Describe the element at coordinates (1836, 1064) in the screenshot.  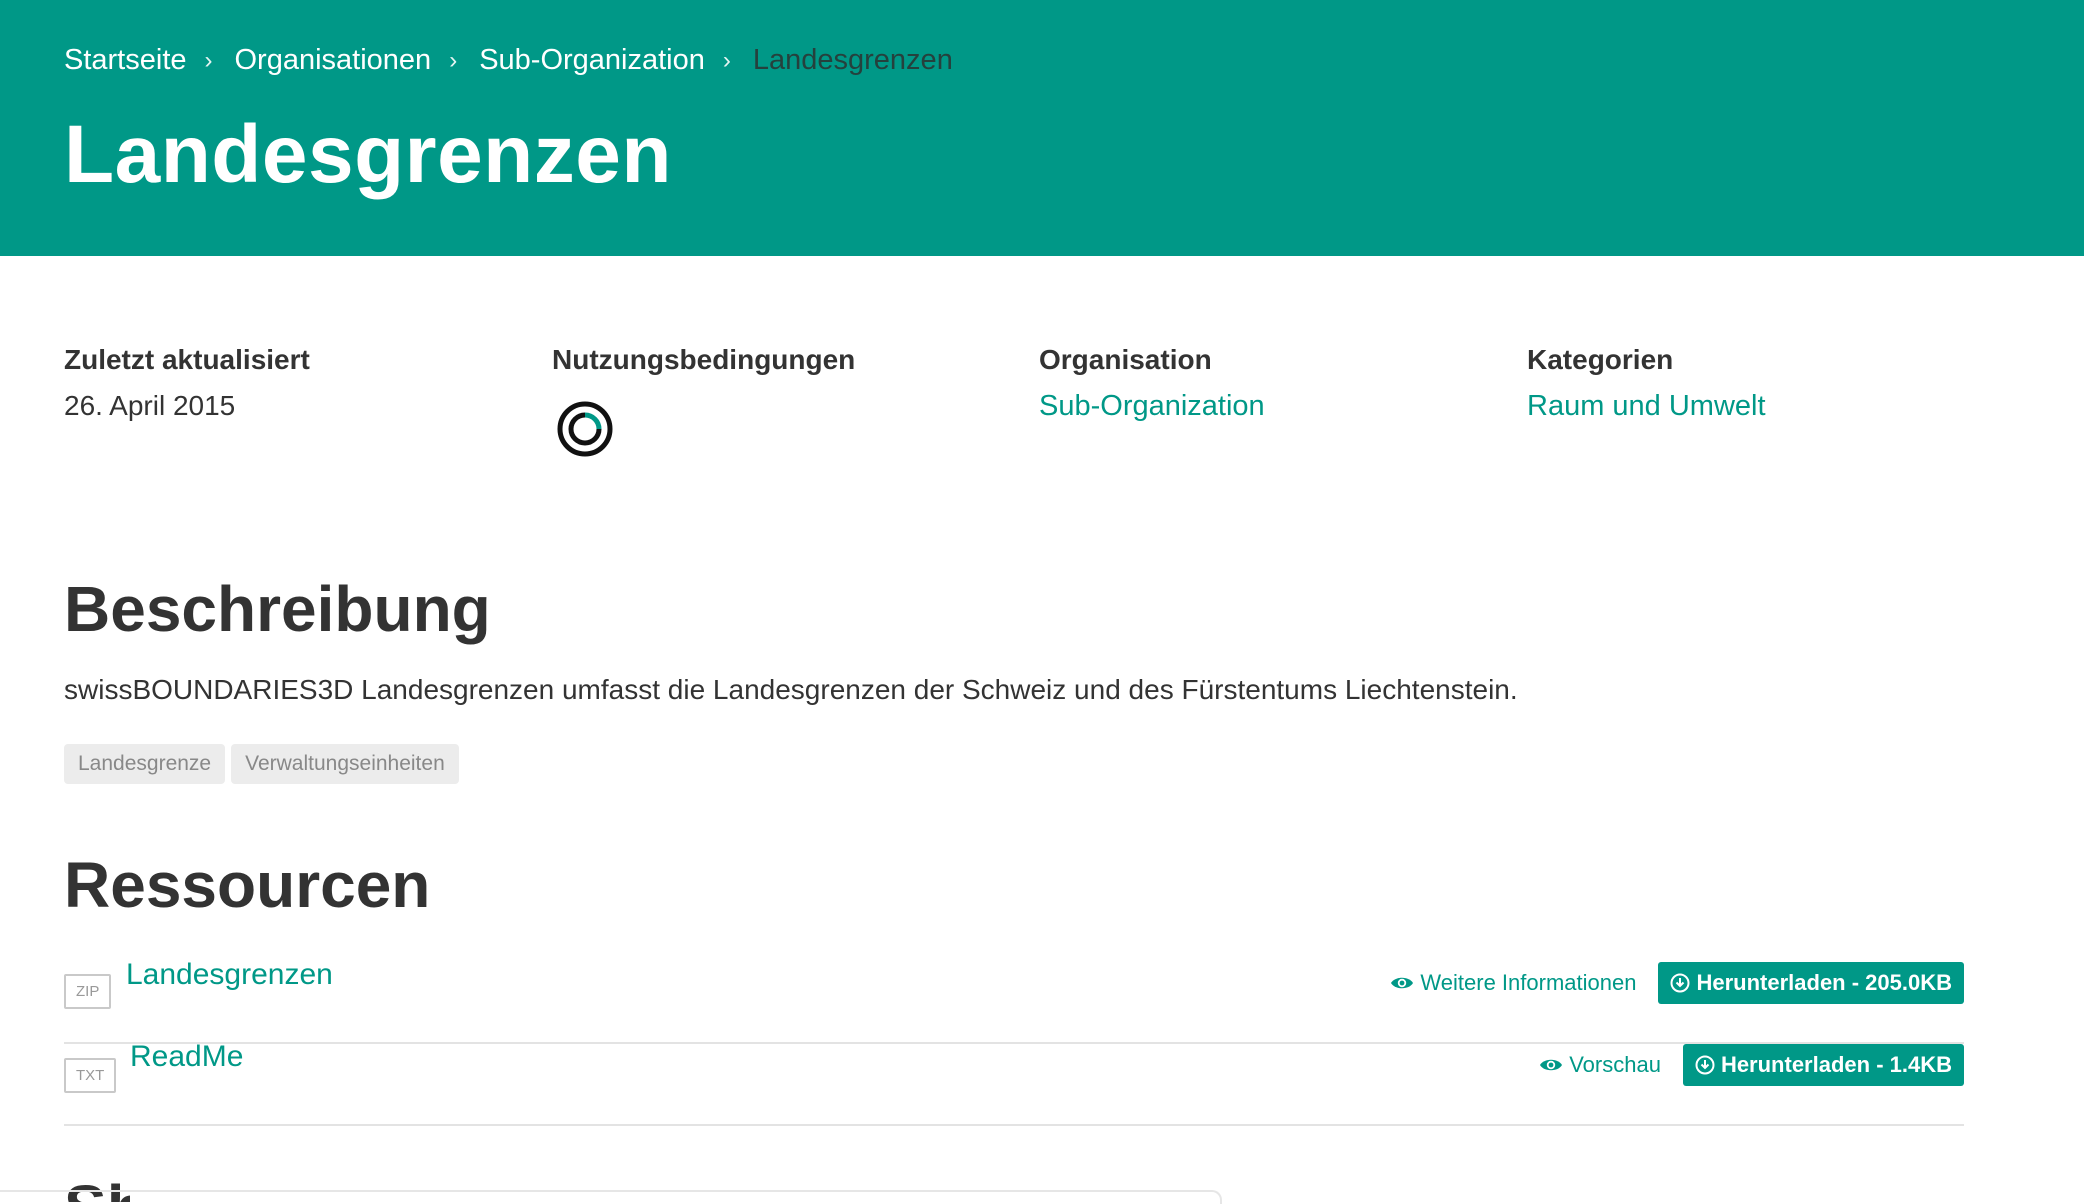
I see `download-label: Herunterladen - 1.4KB` at that location.